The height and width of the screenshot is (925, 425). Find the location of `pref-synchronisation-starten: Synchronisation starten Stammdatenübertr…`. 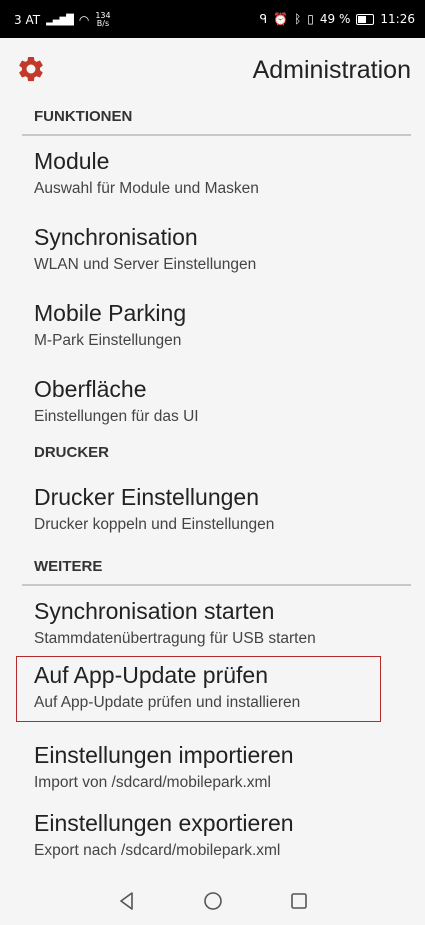

pref-synchronisation-starten: Synchronisation starten Stammdatenübertr… is located at coordinates (212, 621).